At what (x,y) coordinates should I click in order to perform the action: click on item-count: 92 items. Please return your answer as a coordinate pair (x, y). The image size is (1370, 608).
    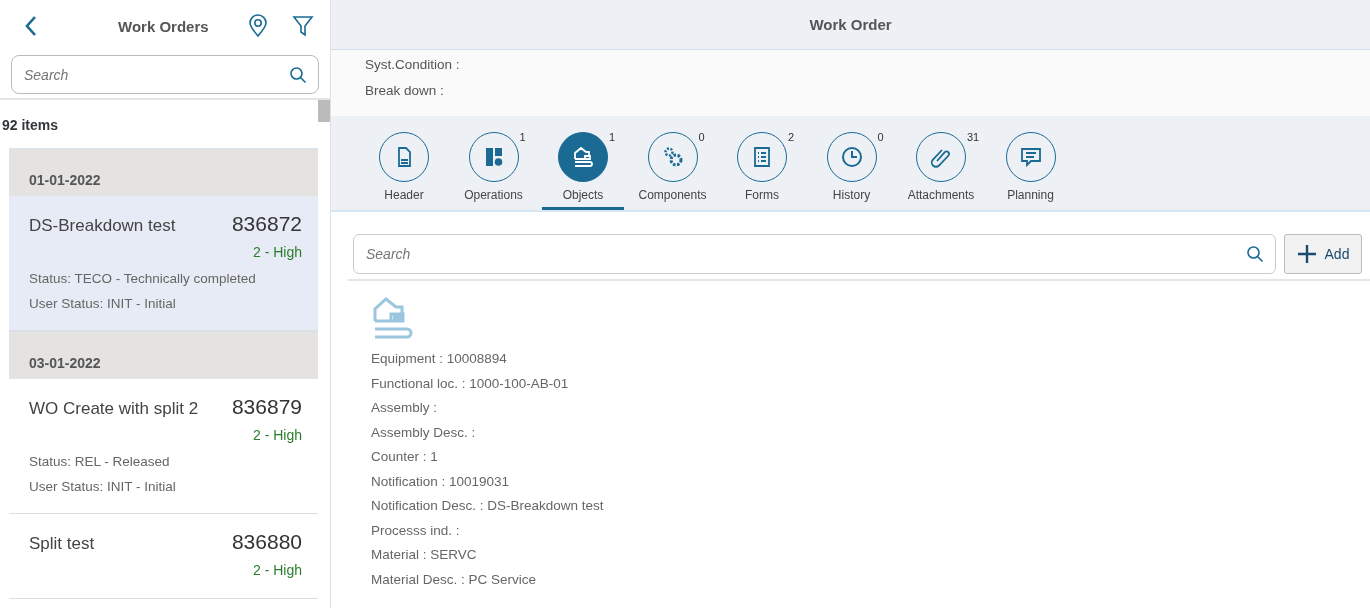
    Looking at the image, I should click on (31, 125).